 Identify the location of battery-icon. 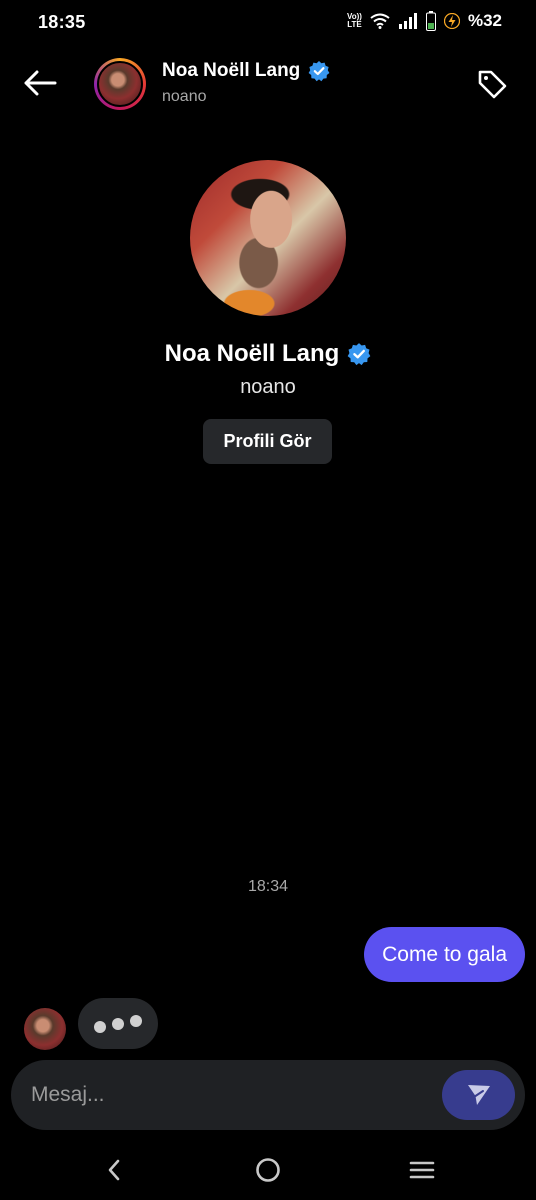
(430, 21).